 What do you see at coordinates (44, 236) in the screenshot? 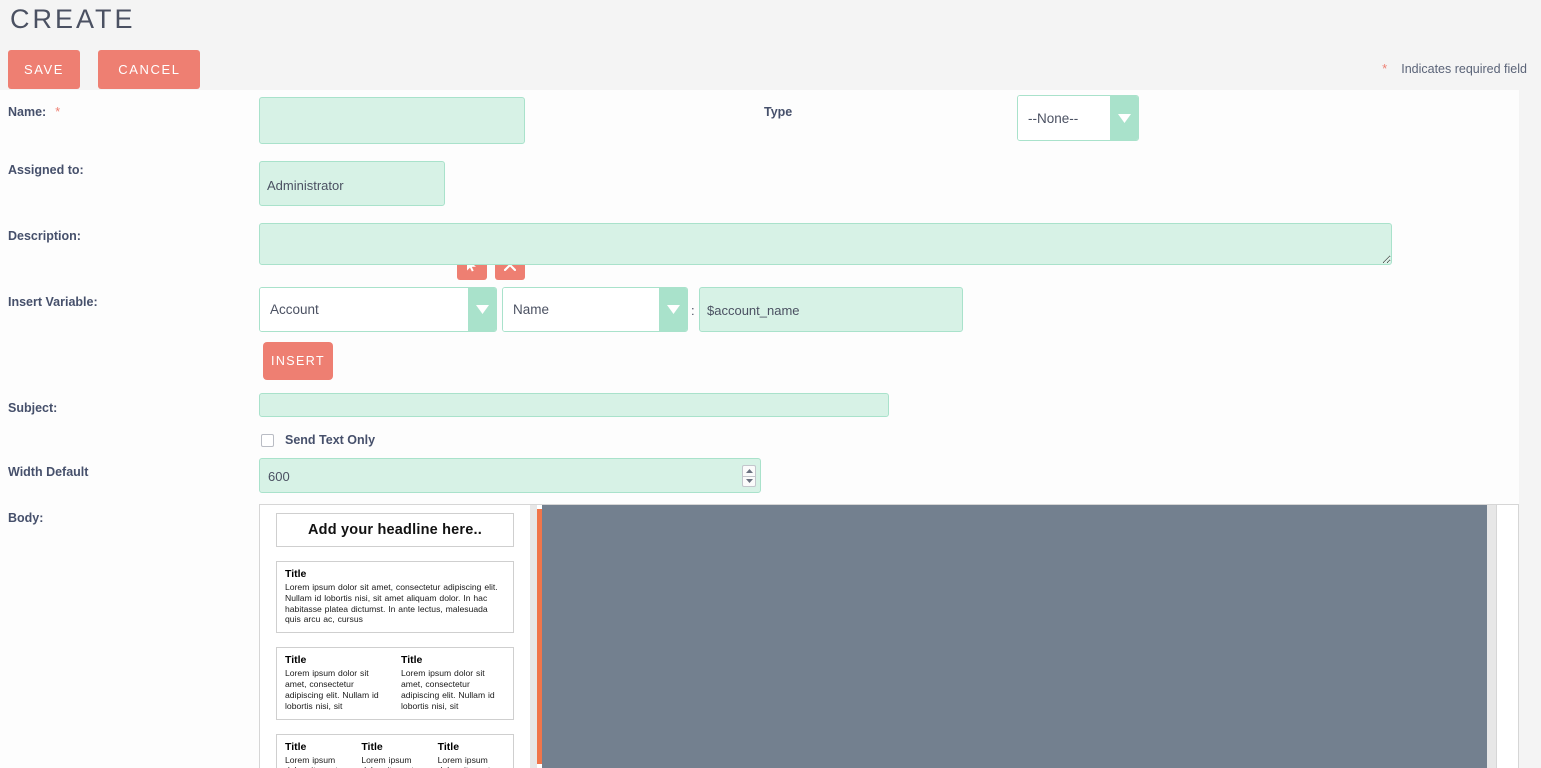
I see `description-label: Description:` at bounding box center [44, 236].